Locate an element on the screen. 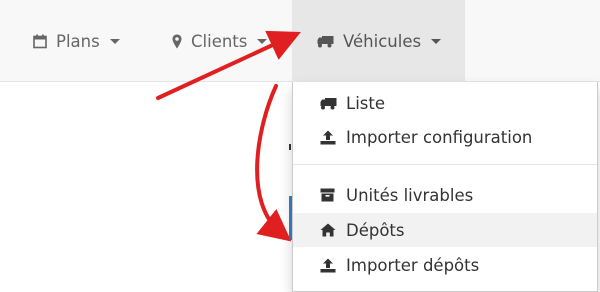 The image size is (600, 292). menu-divider is located at coordinates (445, 164).